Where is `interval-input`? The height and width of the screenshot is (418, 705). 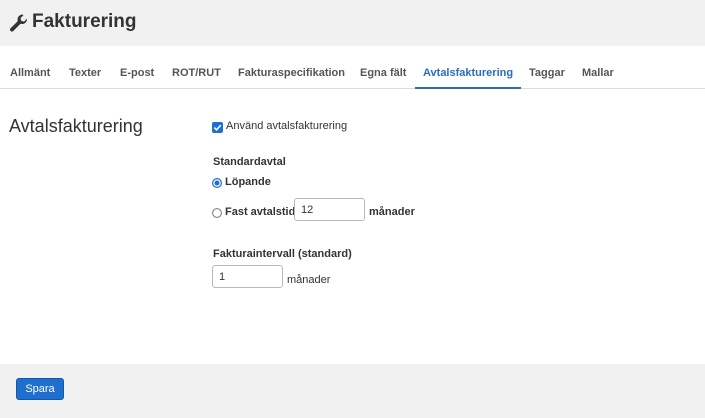 interval-input is located at coordinates (247, 276).